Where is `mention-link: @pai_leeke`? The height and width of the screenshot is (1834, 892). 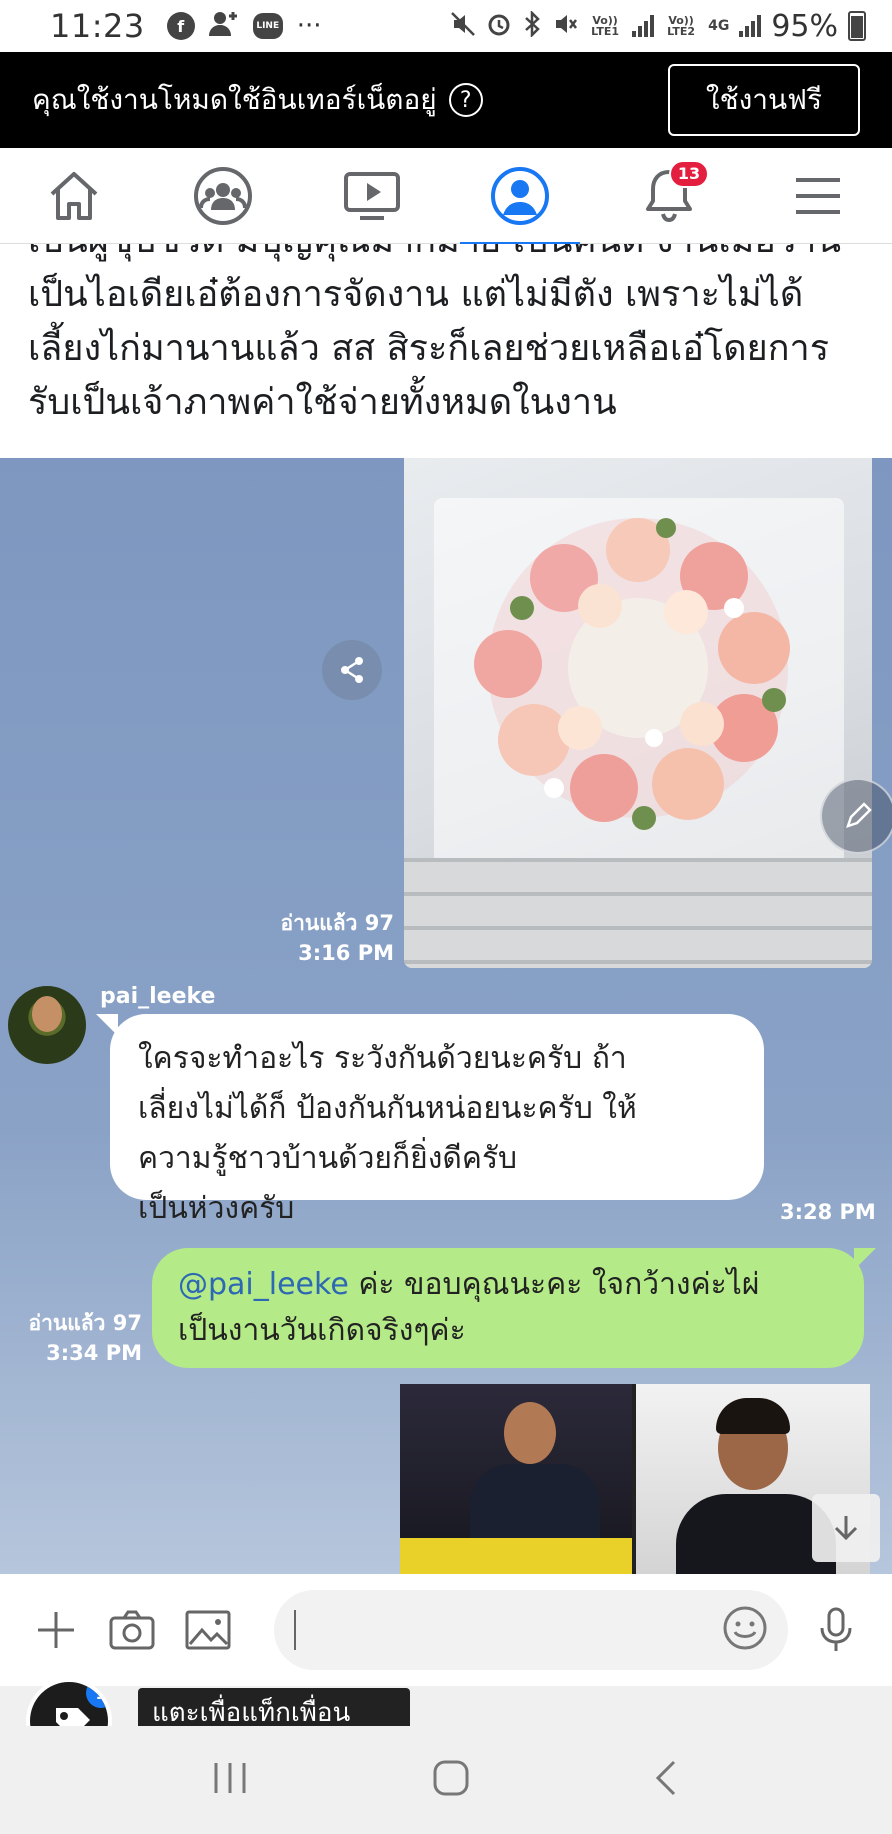
mention-link: @pai_leeke is located at coordinates (263, 1284).